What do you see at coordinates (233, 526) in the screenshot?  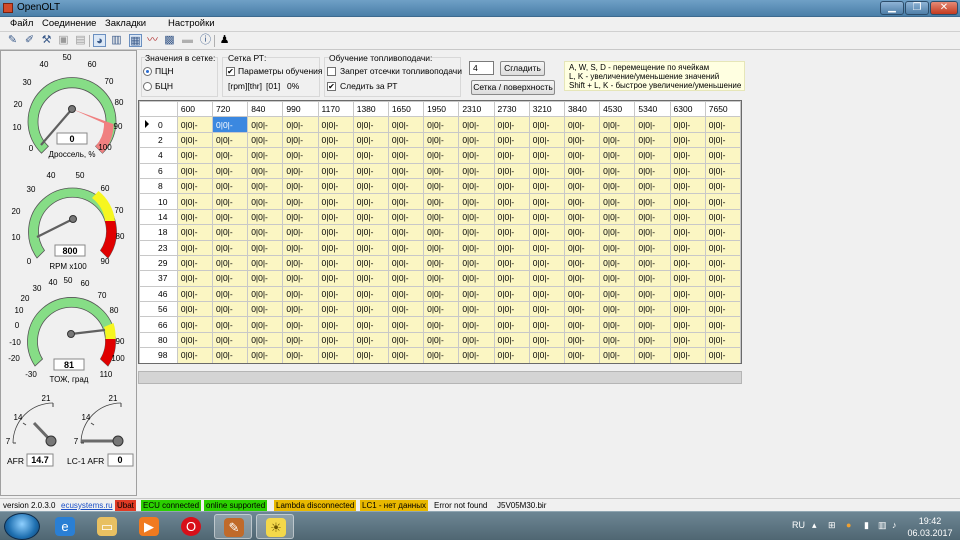 I see `openolt-taskbar-button: ✎` at bounding box center [233, 526].